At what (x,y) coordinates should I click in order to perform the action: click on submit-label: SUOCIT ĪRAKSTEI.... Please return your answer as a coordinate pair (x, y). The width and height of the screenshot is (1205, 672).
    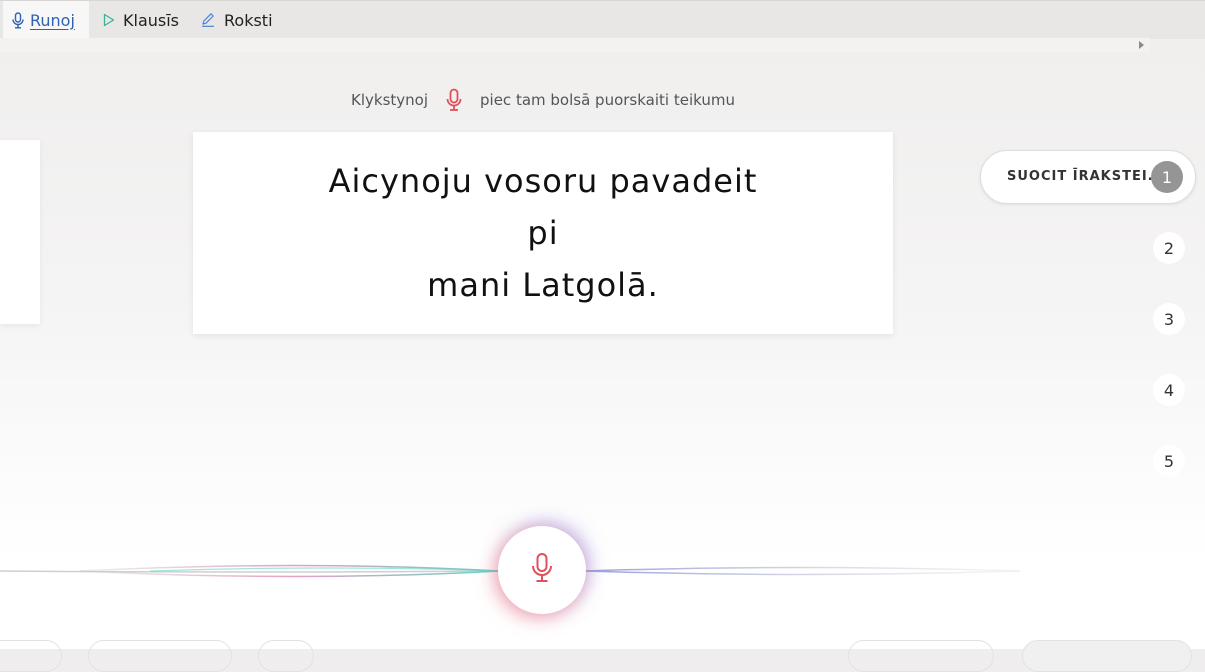
    Looking at the image, I should click on (1086, 176).